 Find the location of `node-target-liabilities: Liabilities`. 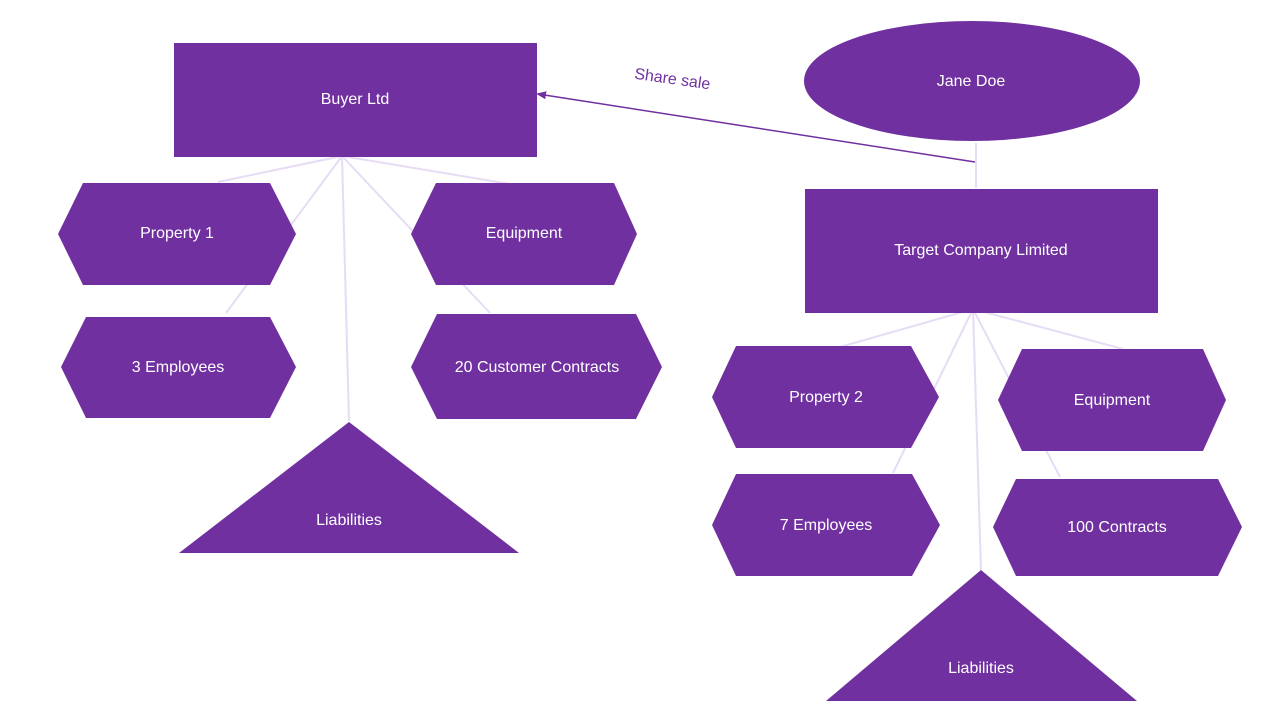

node-target-liabilities: Liabilities is located at coordinates (981, 635).